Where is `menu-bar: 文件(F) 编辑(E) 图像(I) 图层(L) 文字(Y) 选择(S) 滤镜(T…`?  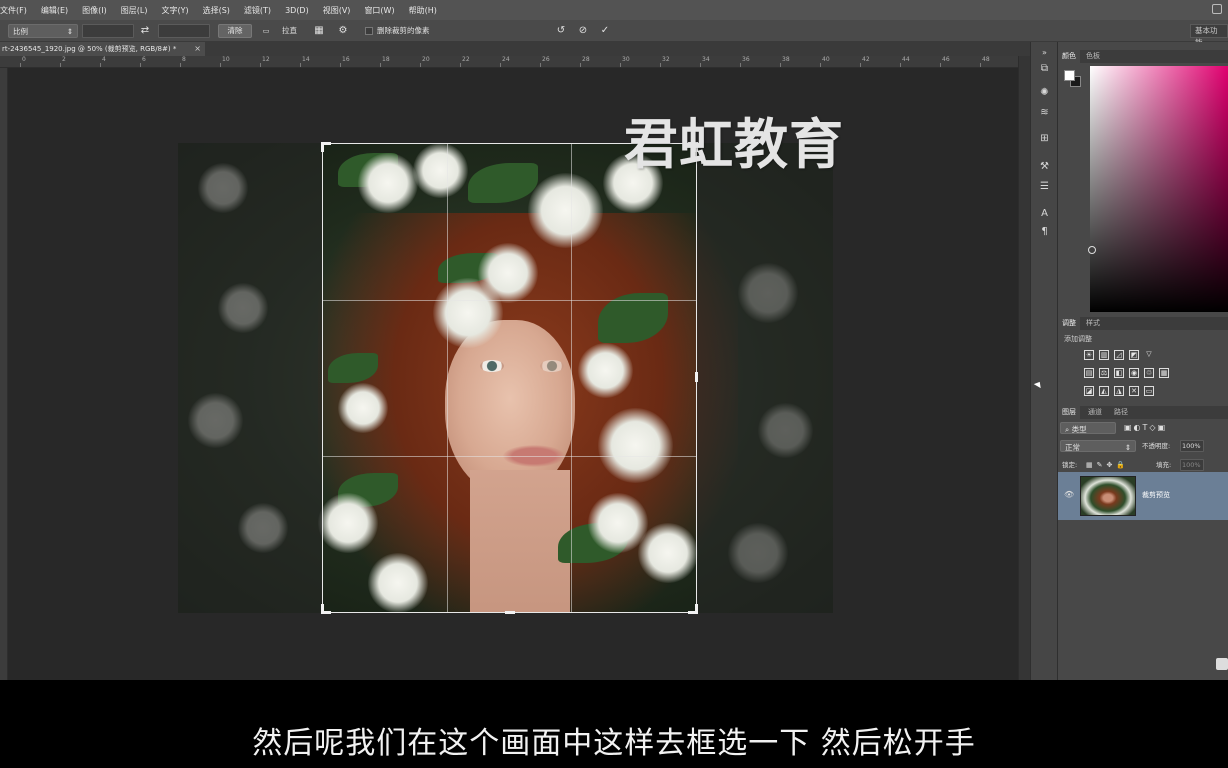
menu-bar: 文件(F) 编辑(E) 图像(I) 图层(L) 文字(Y) 选择(S) 滤镜(T… is located at coordinates (614, 10).